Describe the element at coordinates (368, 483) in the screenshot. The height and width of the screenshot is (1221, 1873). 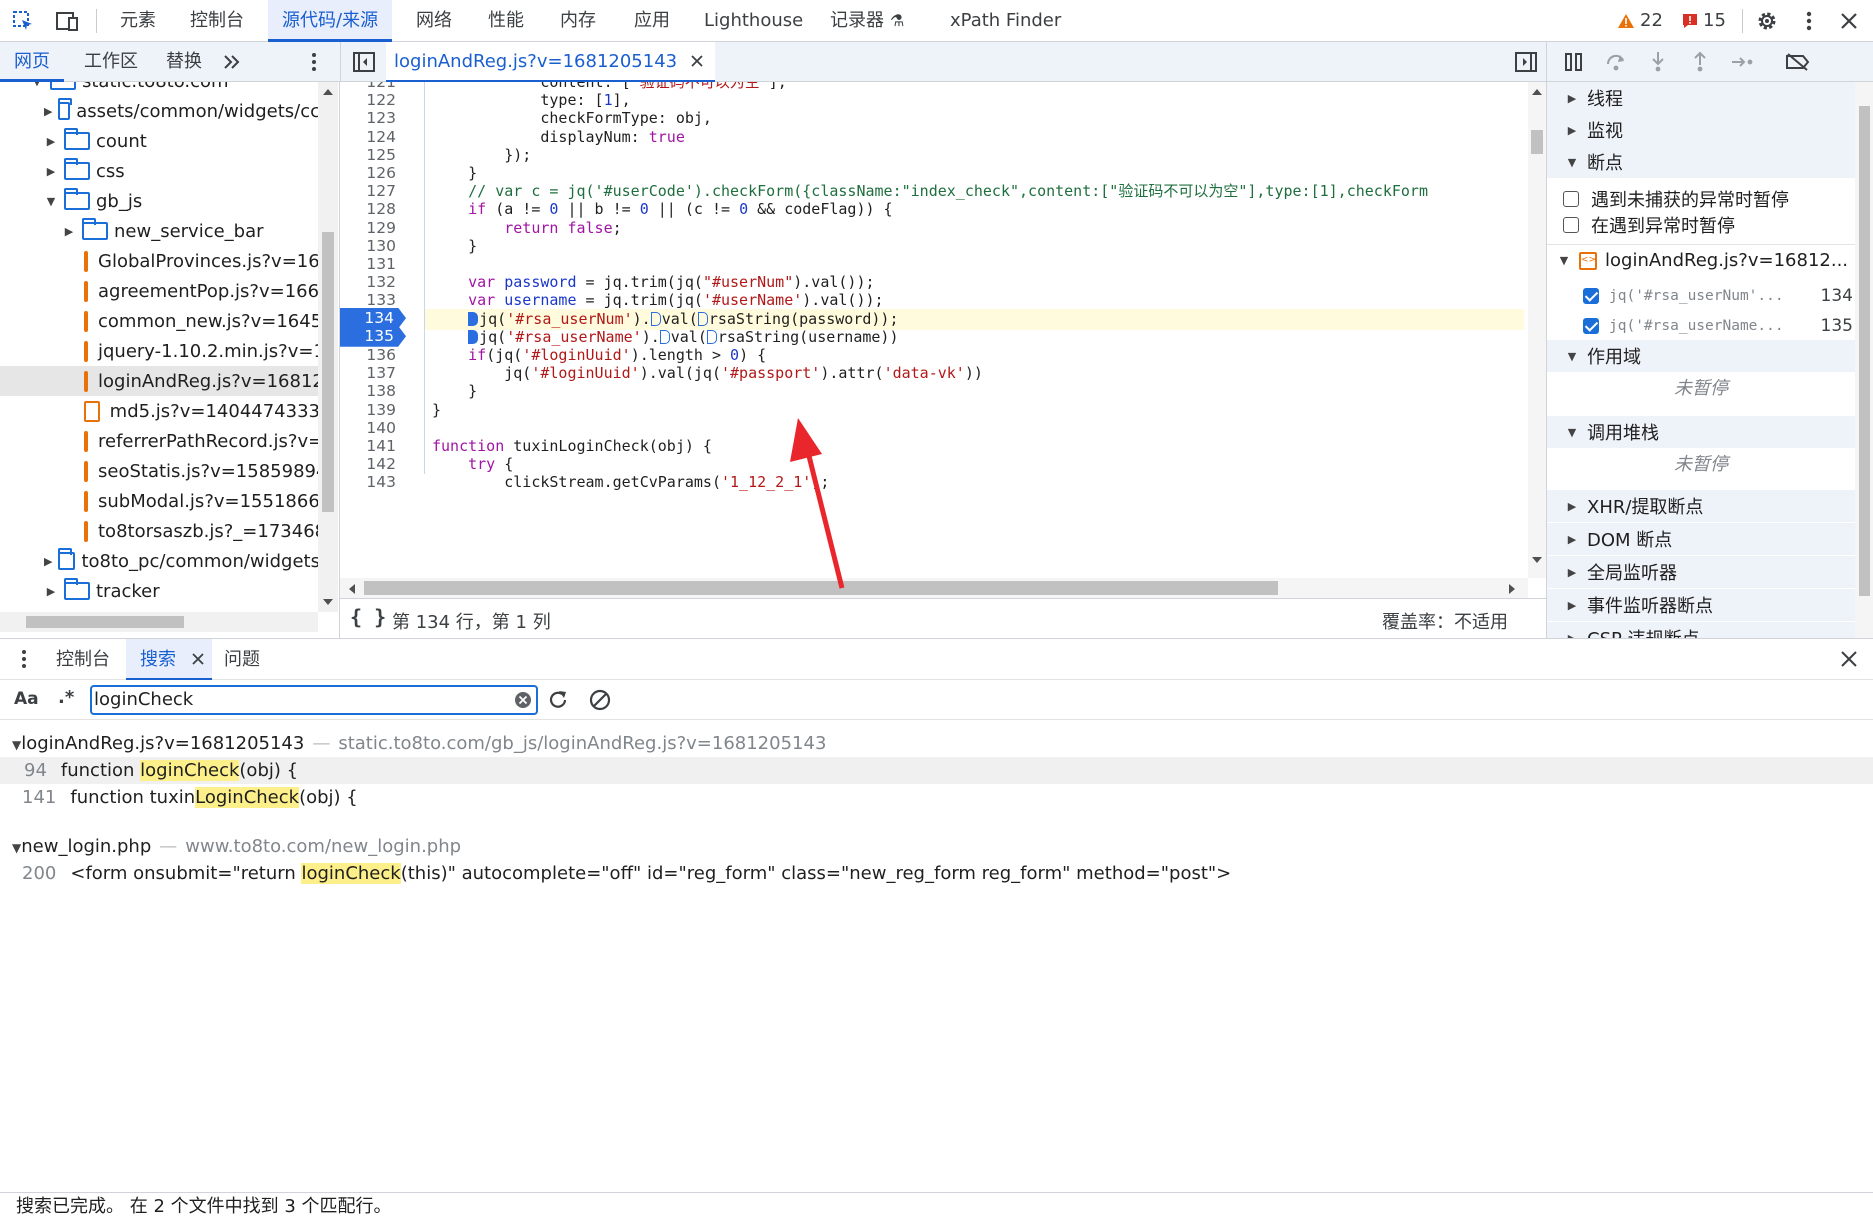
I see `line-number: 143` at that location.